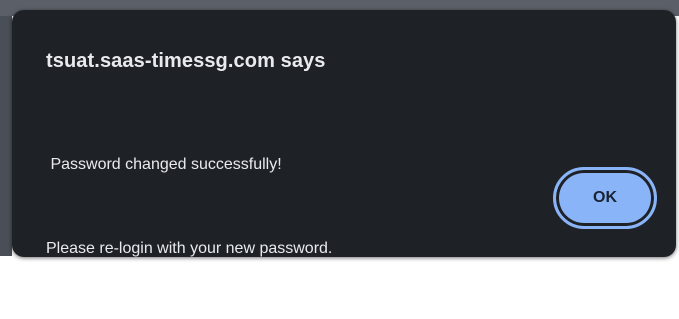  I want to click on dialog-message-line-2: Please re-login with your new password., so click(189, 248).